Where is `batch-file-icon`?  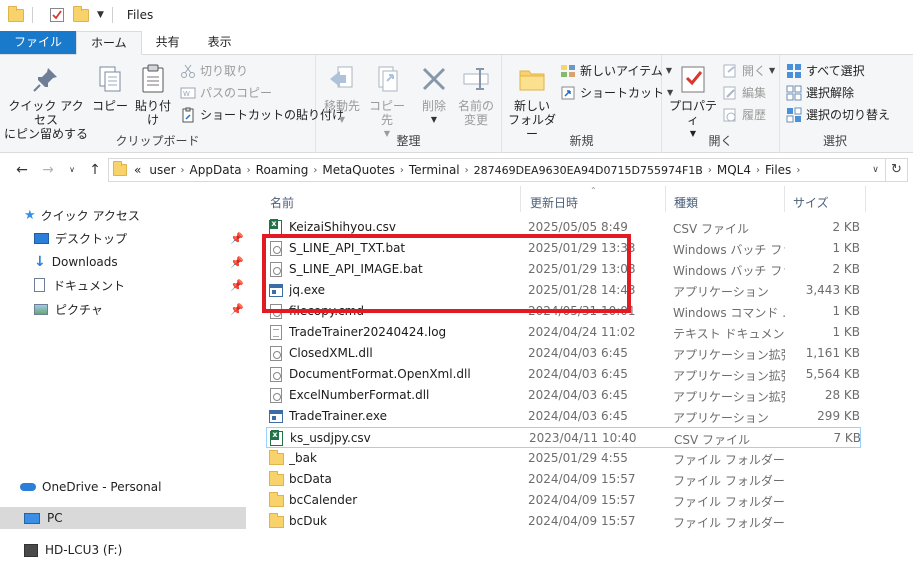
batch-file-icon is located at coordinates (276, 249).